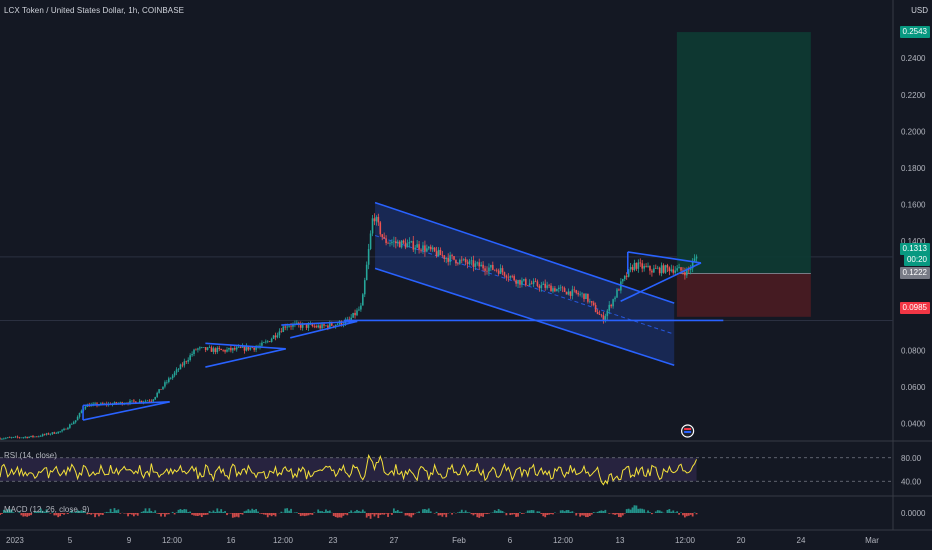 The height and width of the screenshot is (550, 932). Describe the element at coordinates (46, 509) in the screenshot. I see `macd-indicator-label: MACD (12, 26, close, 9)` at that location.